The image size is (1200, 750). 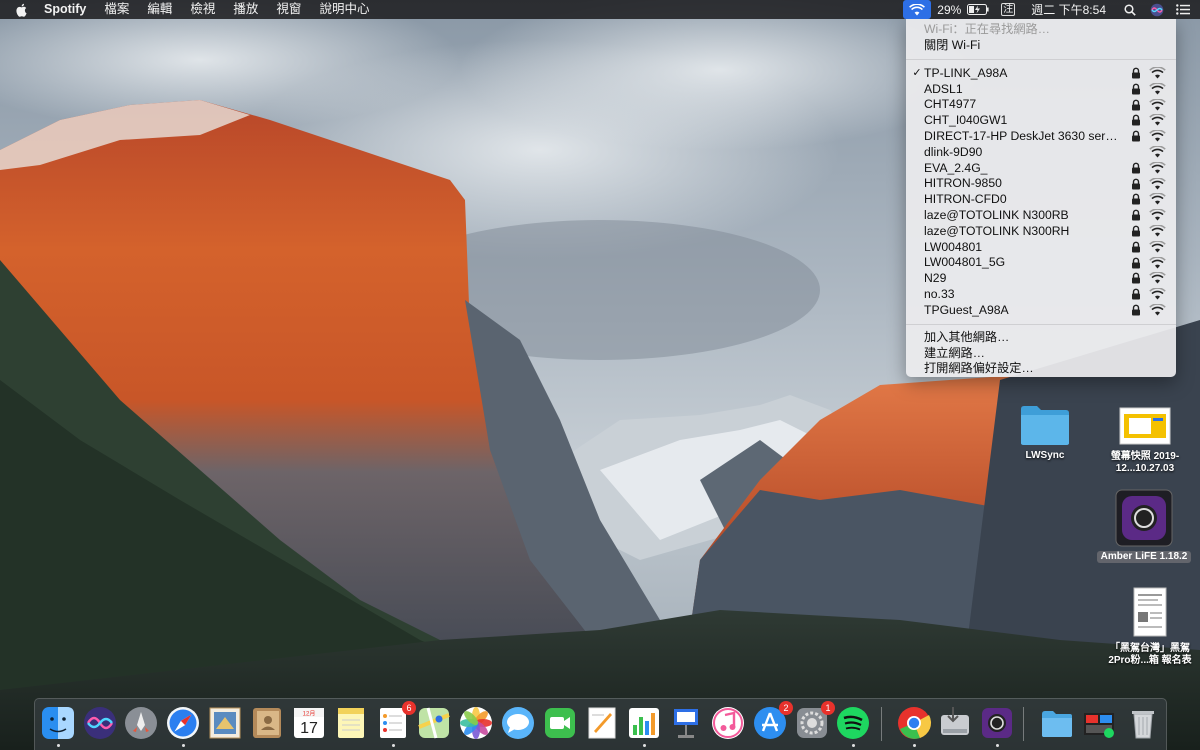 I want to click on screenshot-thumbnail-icon, so click(x=1145, y=426).